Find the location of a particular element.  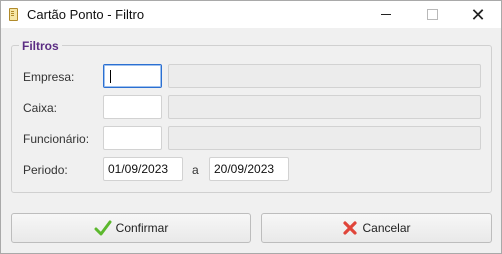

funcionario-name-field is located at coordinates (324, 138).